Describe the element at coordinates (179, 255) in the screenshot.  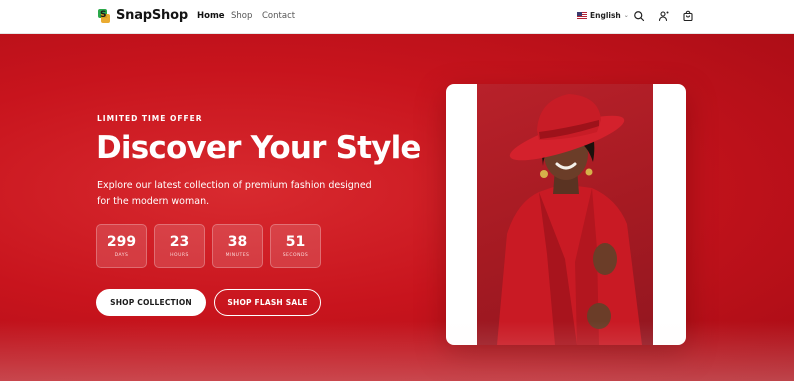
I see `countdown-label: HOURS` at that location.